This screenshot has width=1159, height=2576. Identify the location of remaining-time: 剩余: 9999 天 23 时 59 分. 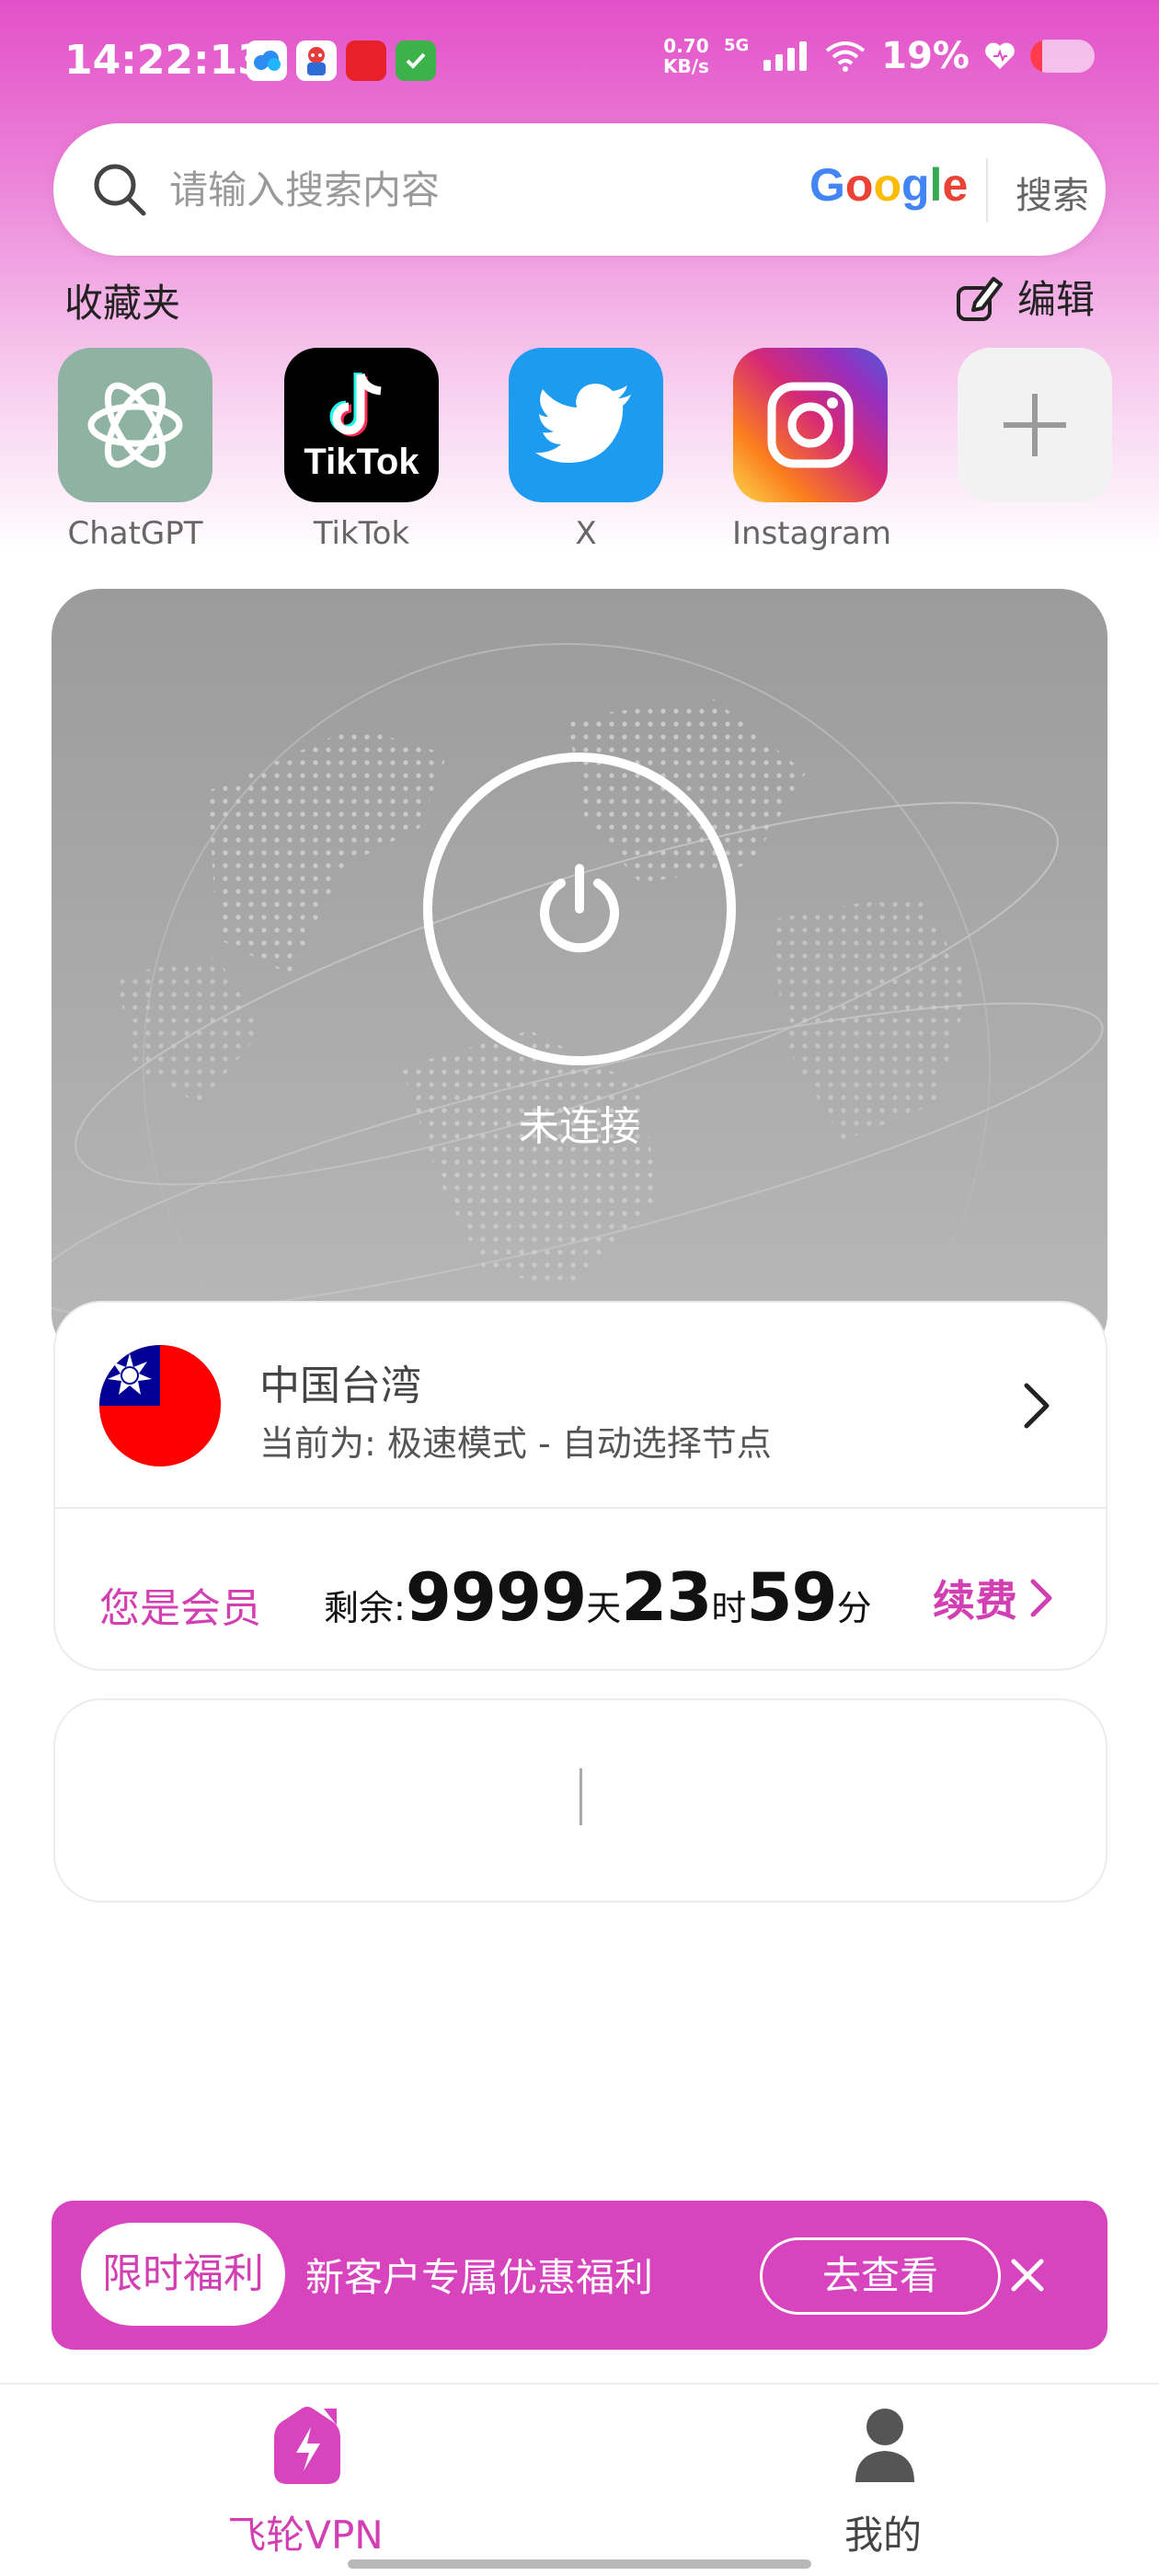
(598, 1597).